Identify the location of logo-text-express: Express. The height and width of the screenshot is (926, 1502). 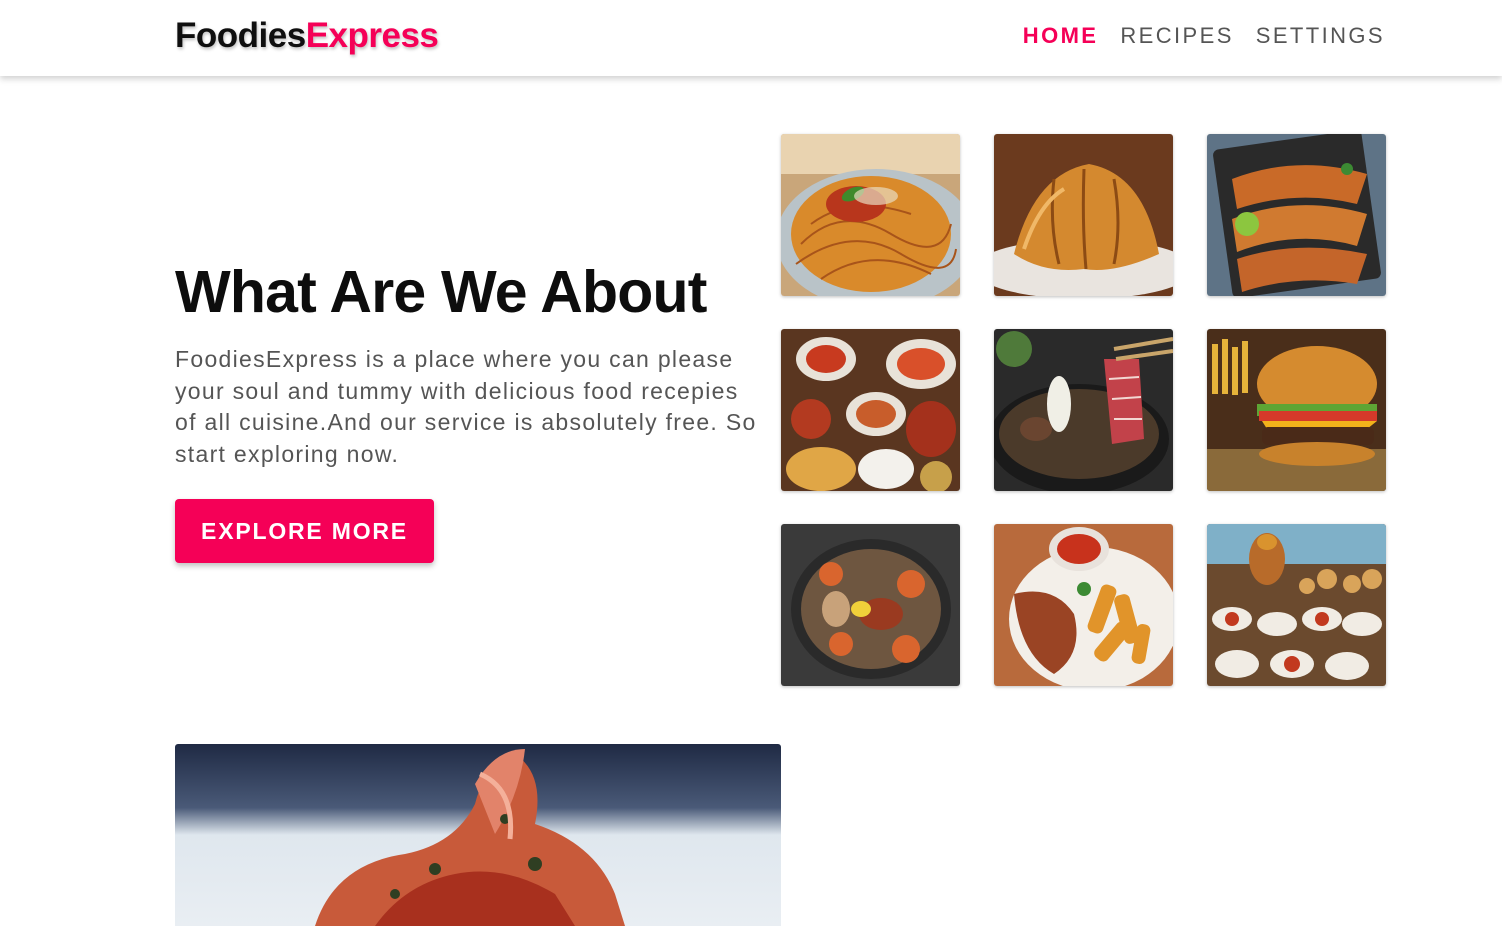
(372, 35).